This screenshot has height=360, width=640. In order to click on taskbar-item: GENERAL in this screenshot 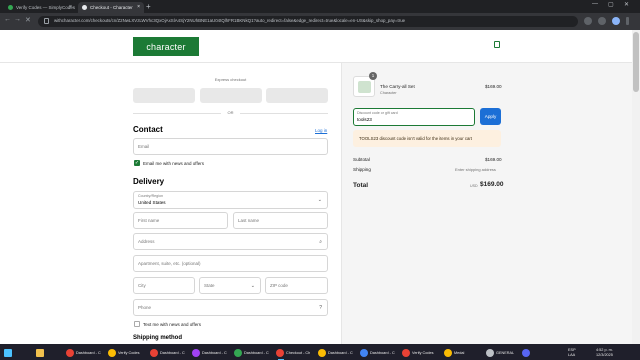, I will do `click(500, 352)`.